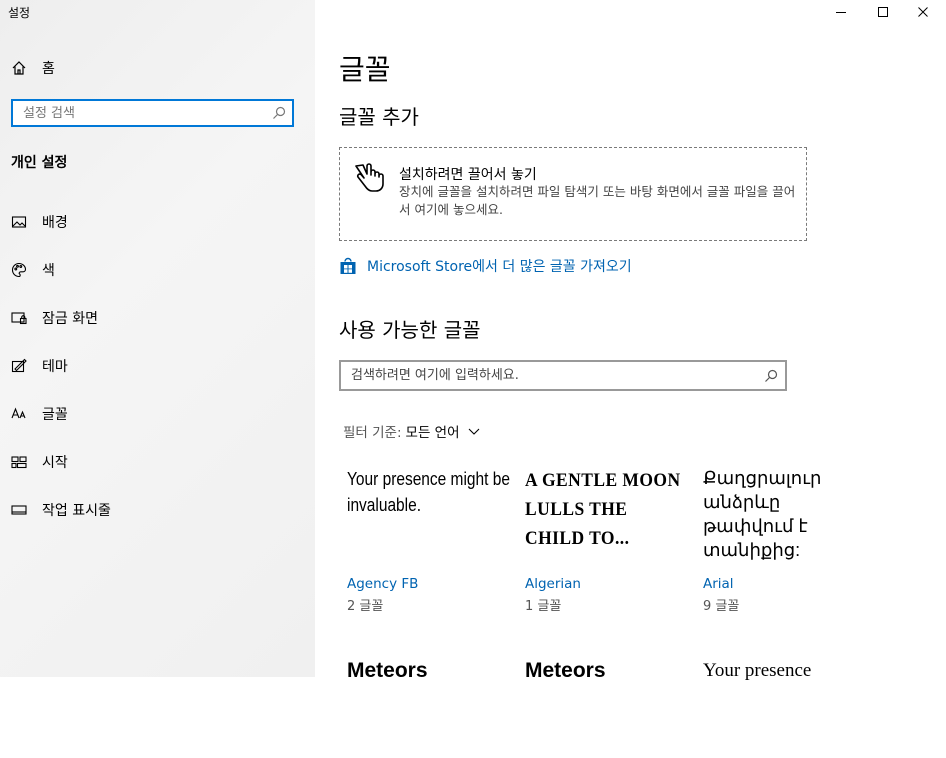 Image resolution: width=946 pixels, height=758 pixels. I want to click on font-search-input, so click(551, 375).